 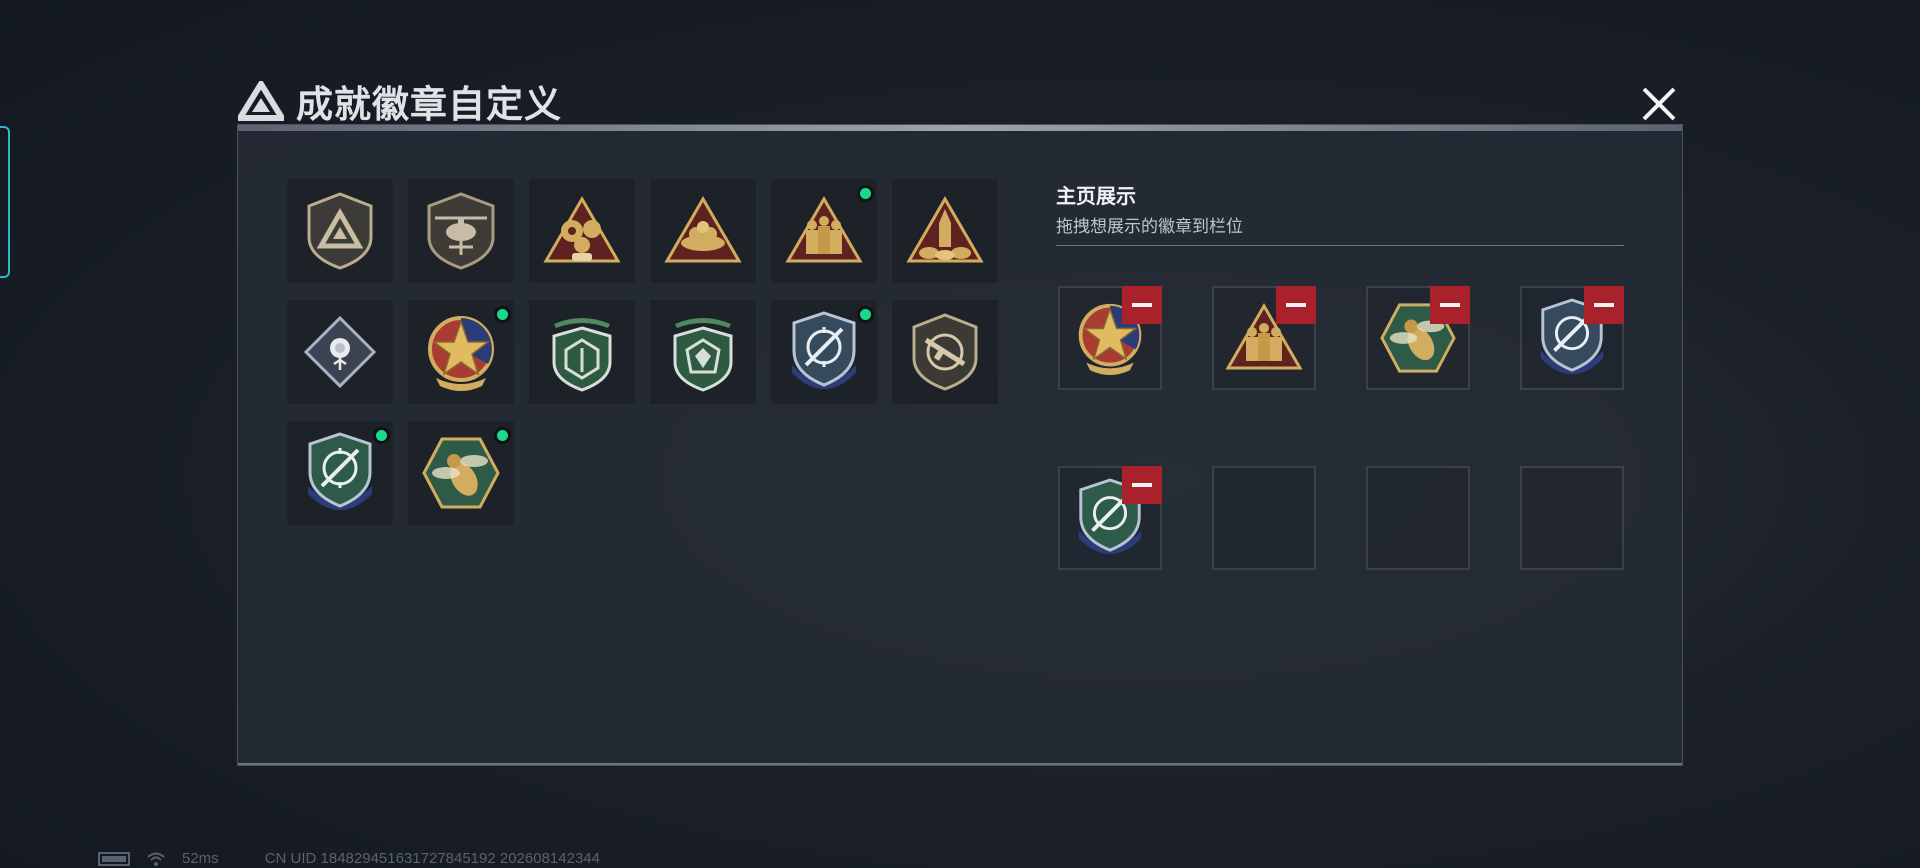 What do you see at coordinates (1096, 197) in the screenshot?
I see `showcase-title: 主页展示` at bounding box center [1096, 197].